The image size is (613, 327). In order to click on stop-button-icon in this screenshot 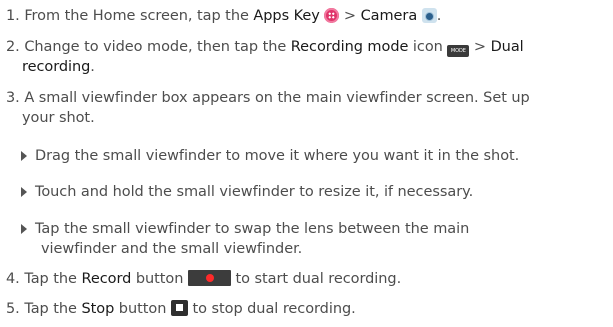, I will do `click(179, 308)`.